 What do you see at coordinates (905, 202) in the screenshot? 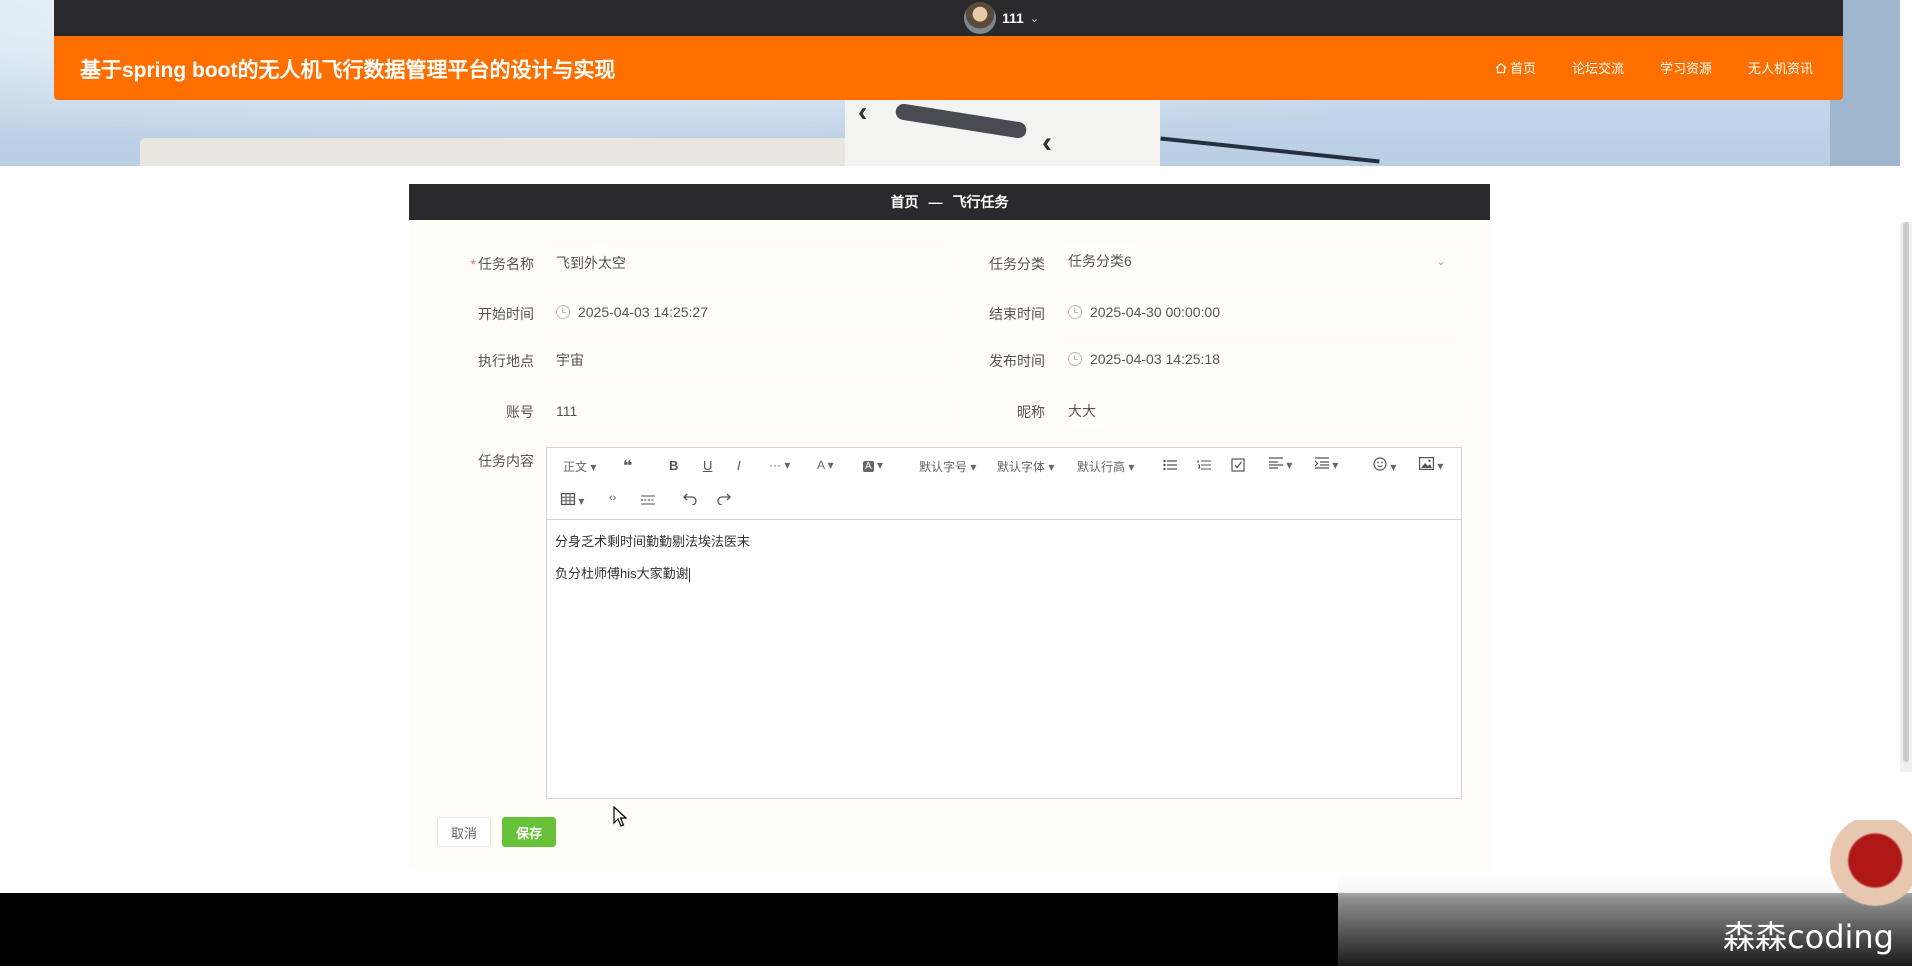
I see `breadcrumb-home: 首页` at bounding box center [905, 202].